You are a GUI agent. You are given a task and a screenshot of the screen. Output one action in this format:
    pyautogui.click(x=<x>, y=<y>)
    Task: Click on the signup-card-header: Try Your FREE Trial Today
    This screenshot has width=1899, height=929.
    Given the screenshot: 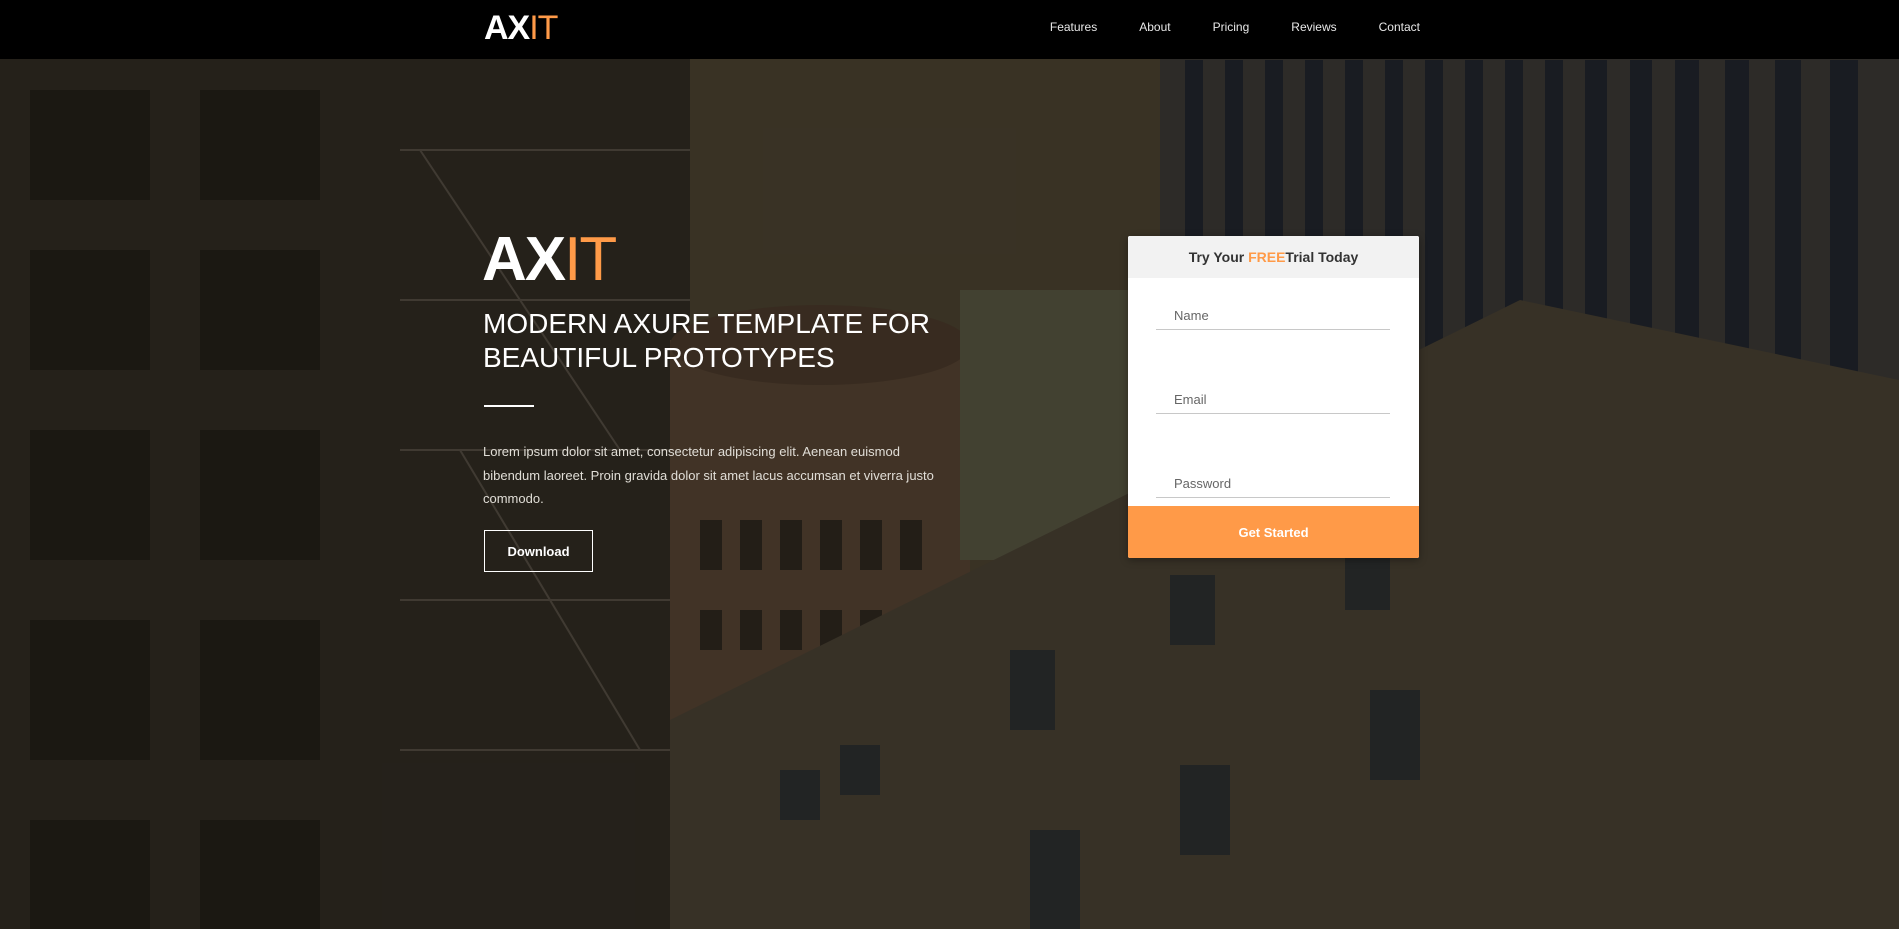 What is the action you would take?
    pyautogui.click(x=1273, y=257)
    